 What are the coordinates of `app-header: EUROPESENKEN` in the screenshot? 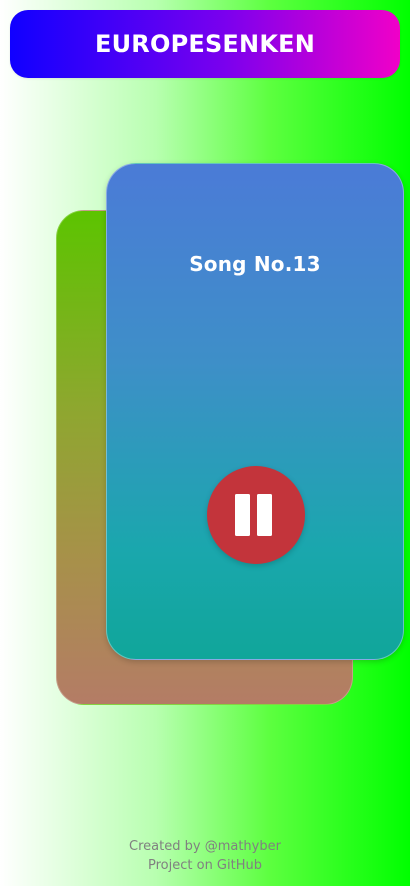 It's located at (205, 44).